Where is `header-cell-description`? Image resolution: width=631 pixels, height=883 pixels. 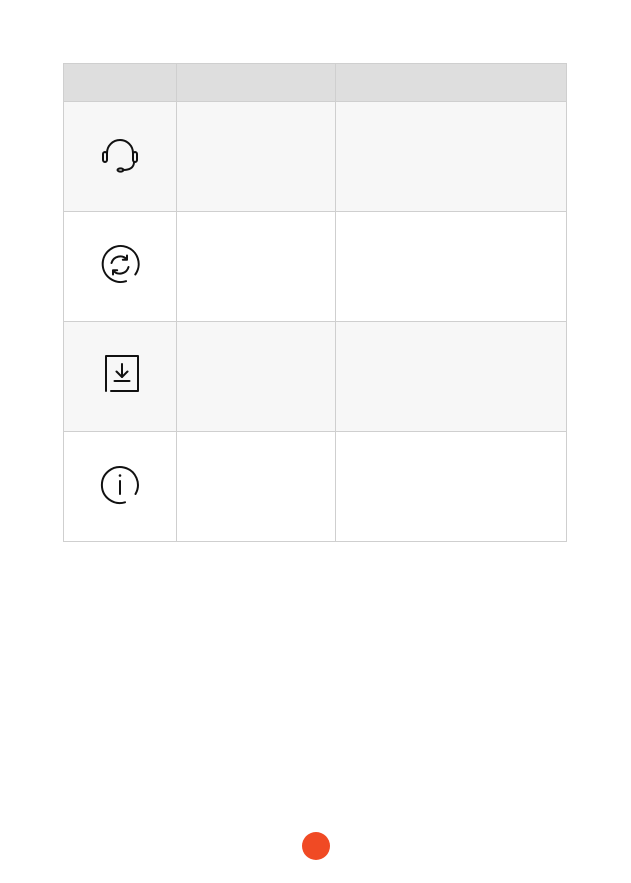
header-cell-description is located at coordinates (451, 82).